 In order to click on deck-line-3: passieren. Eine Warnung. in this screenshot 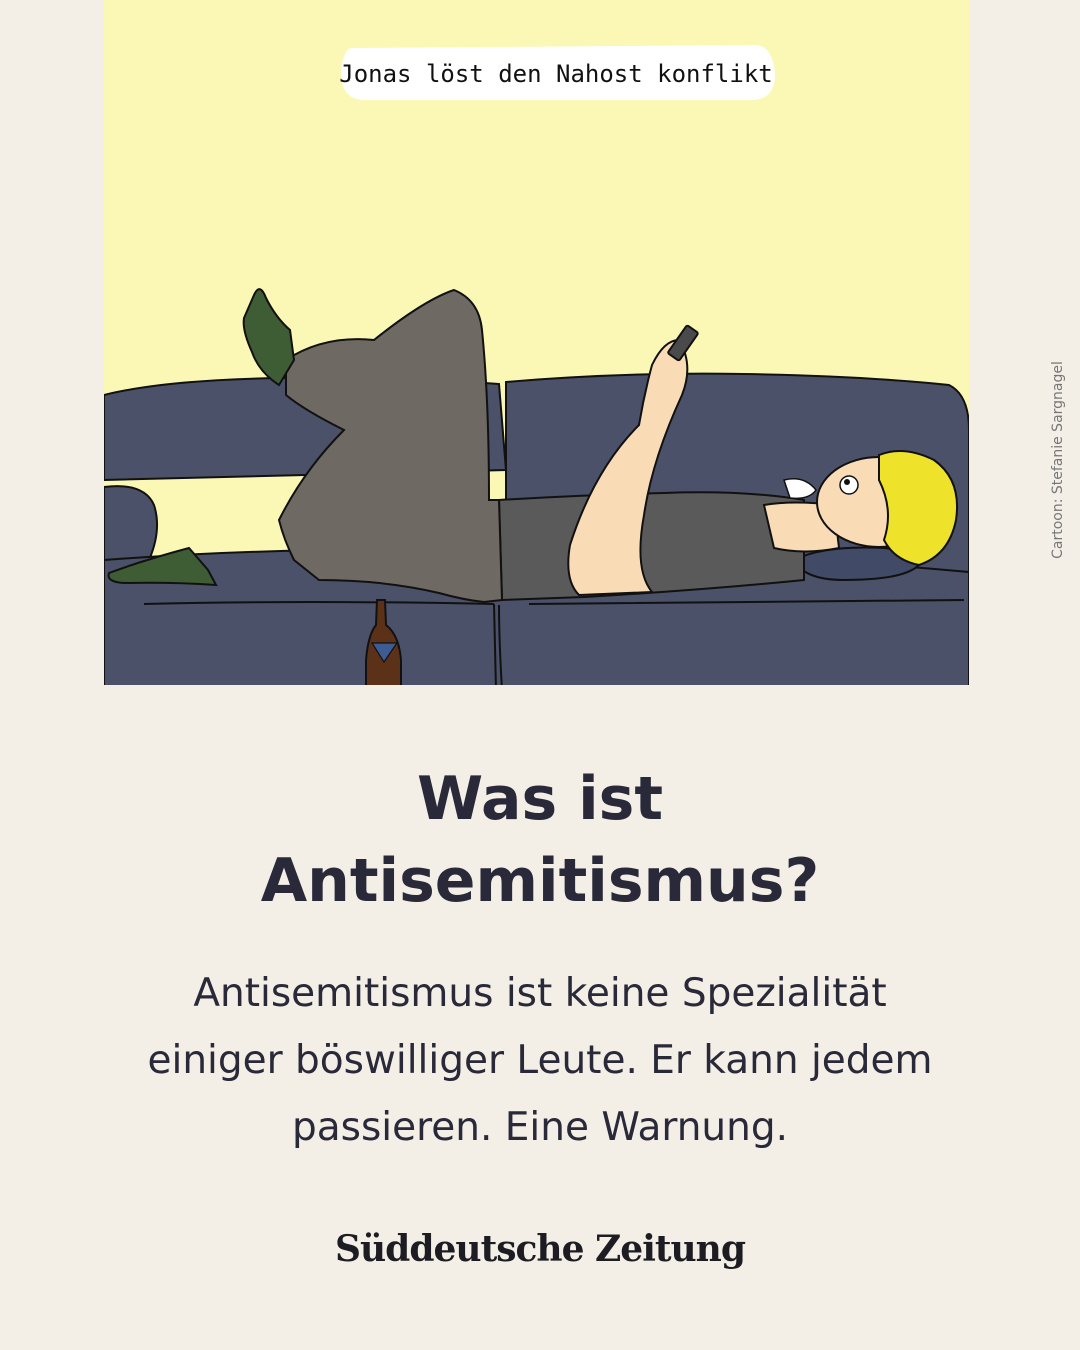, I will do `click(539, 1127)`.